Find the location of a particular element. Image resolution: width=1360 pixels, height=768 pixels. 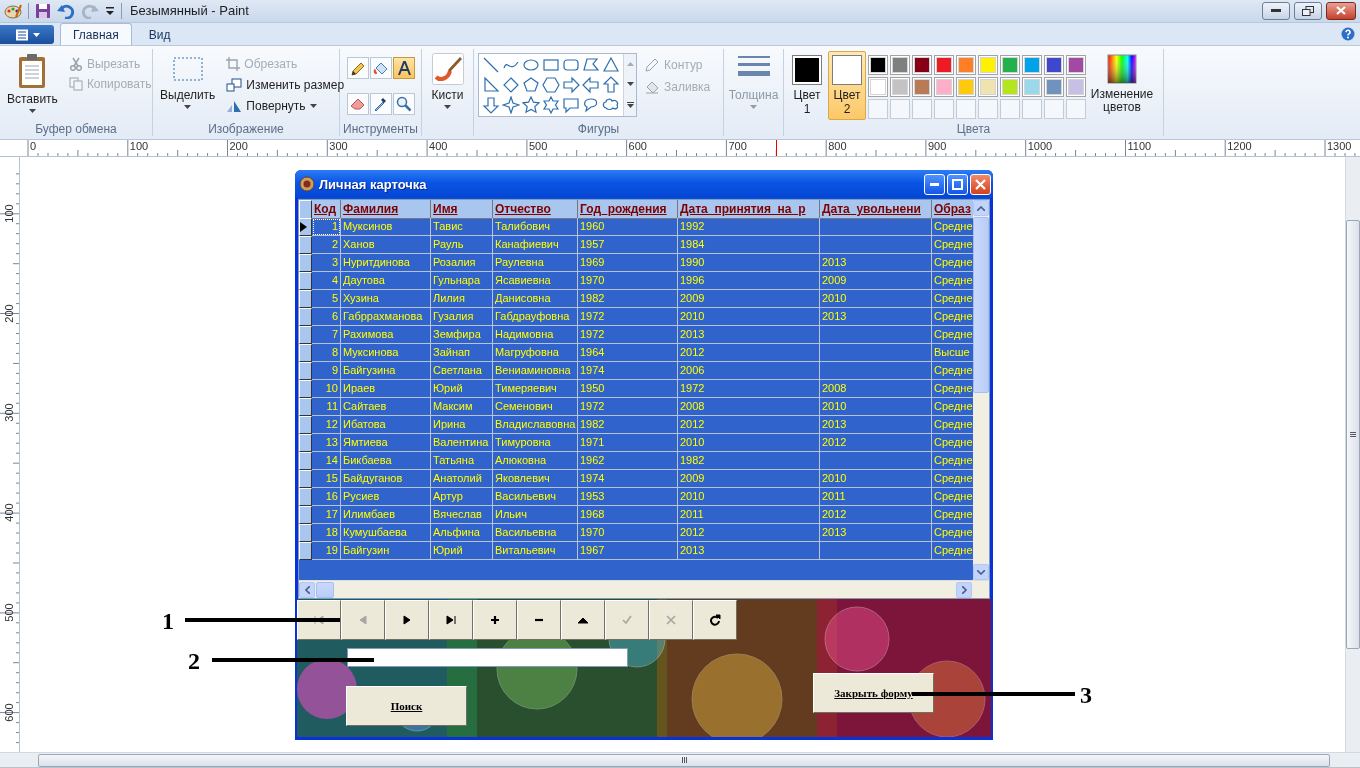

table-cell: Байдуганов is located at coordinates (386, 479).